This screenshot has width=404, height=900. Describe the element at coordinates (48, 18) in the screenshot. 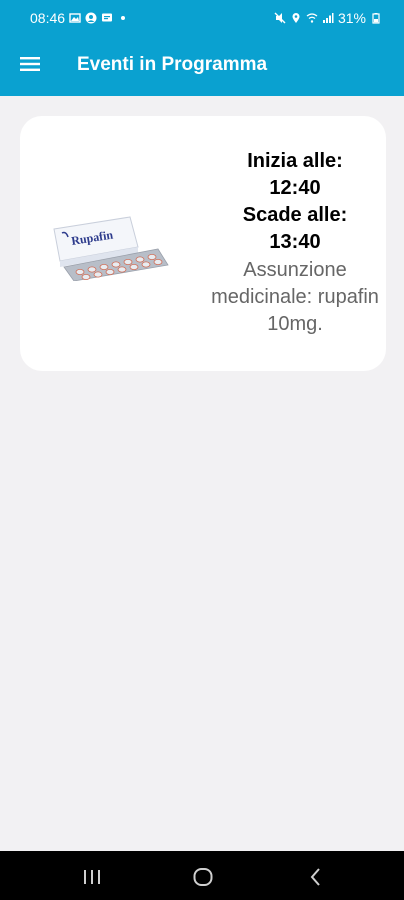

I see `status-time: 08:46` at that location.